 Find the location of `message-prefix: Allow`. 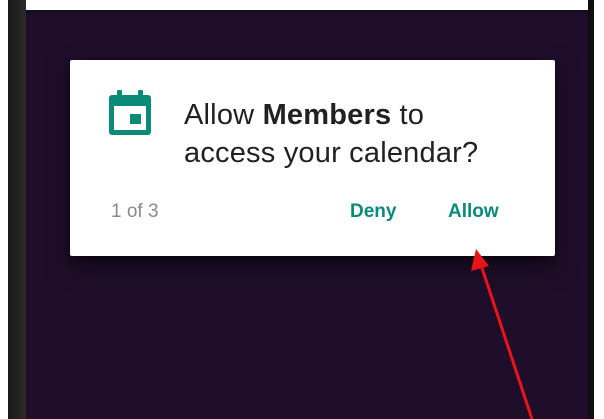

message-prefix: Allow is located at coordinates (223, 115).